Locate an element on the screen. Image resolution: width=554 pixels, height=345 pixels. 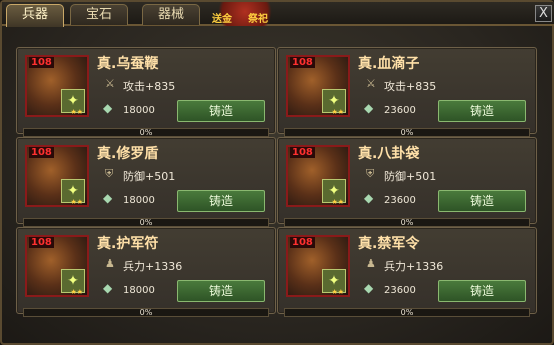
item-card: 108 ✦ ★★ 真.禁军令 ♟ 兵力+1336 ◆ 23600 铸造 0% is located at coordinates (407, 272).